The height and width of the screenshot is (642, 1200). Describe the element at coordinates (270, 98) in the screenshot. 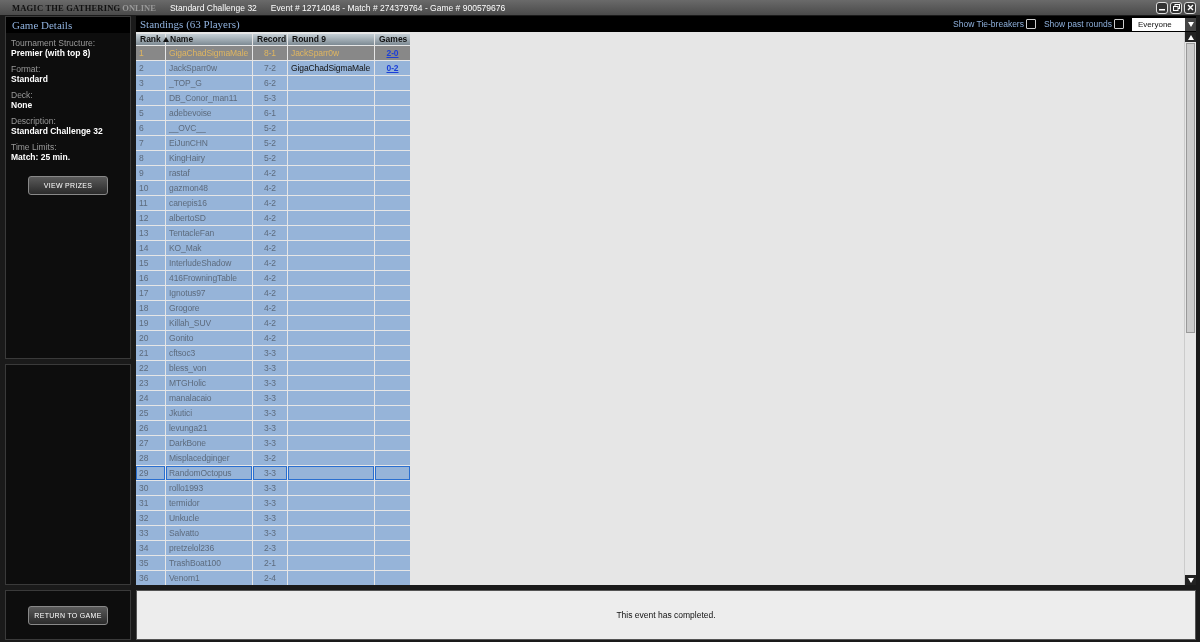

I see `record-cell: 5-3` at that location.